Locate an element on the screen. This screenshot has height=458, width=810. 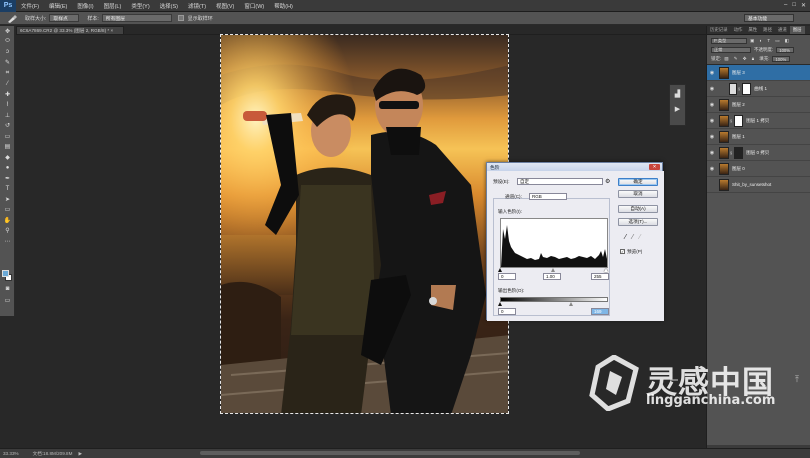
layer-row: ◉ 图层 3 is located at coordinates (758, 73).